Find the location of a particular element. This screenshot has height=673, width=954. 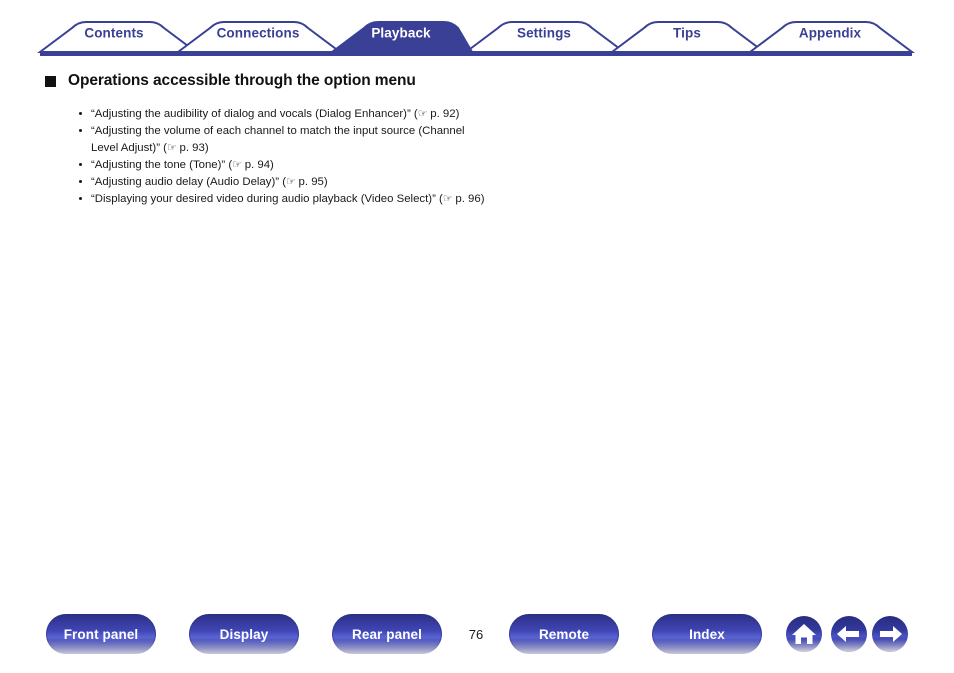

home-glyph is located at coordinates (804, 634).